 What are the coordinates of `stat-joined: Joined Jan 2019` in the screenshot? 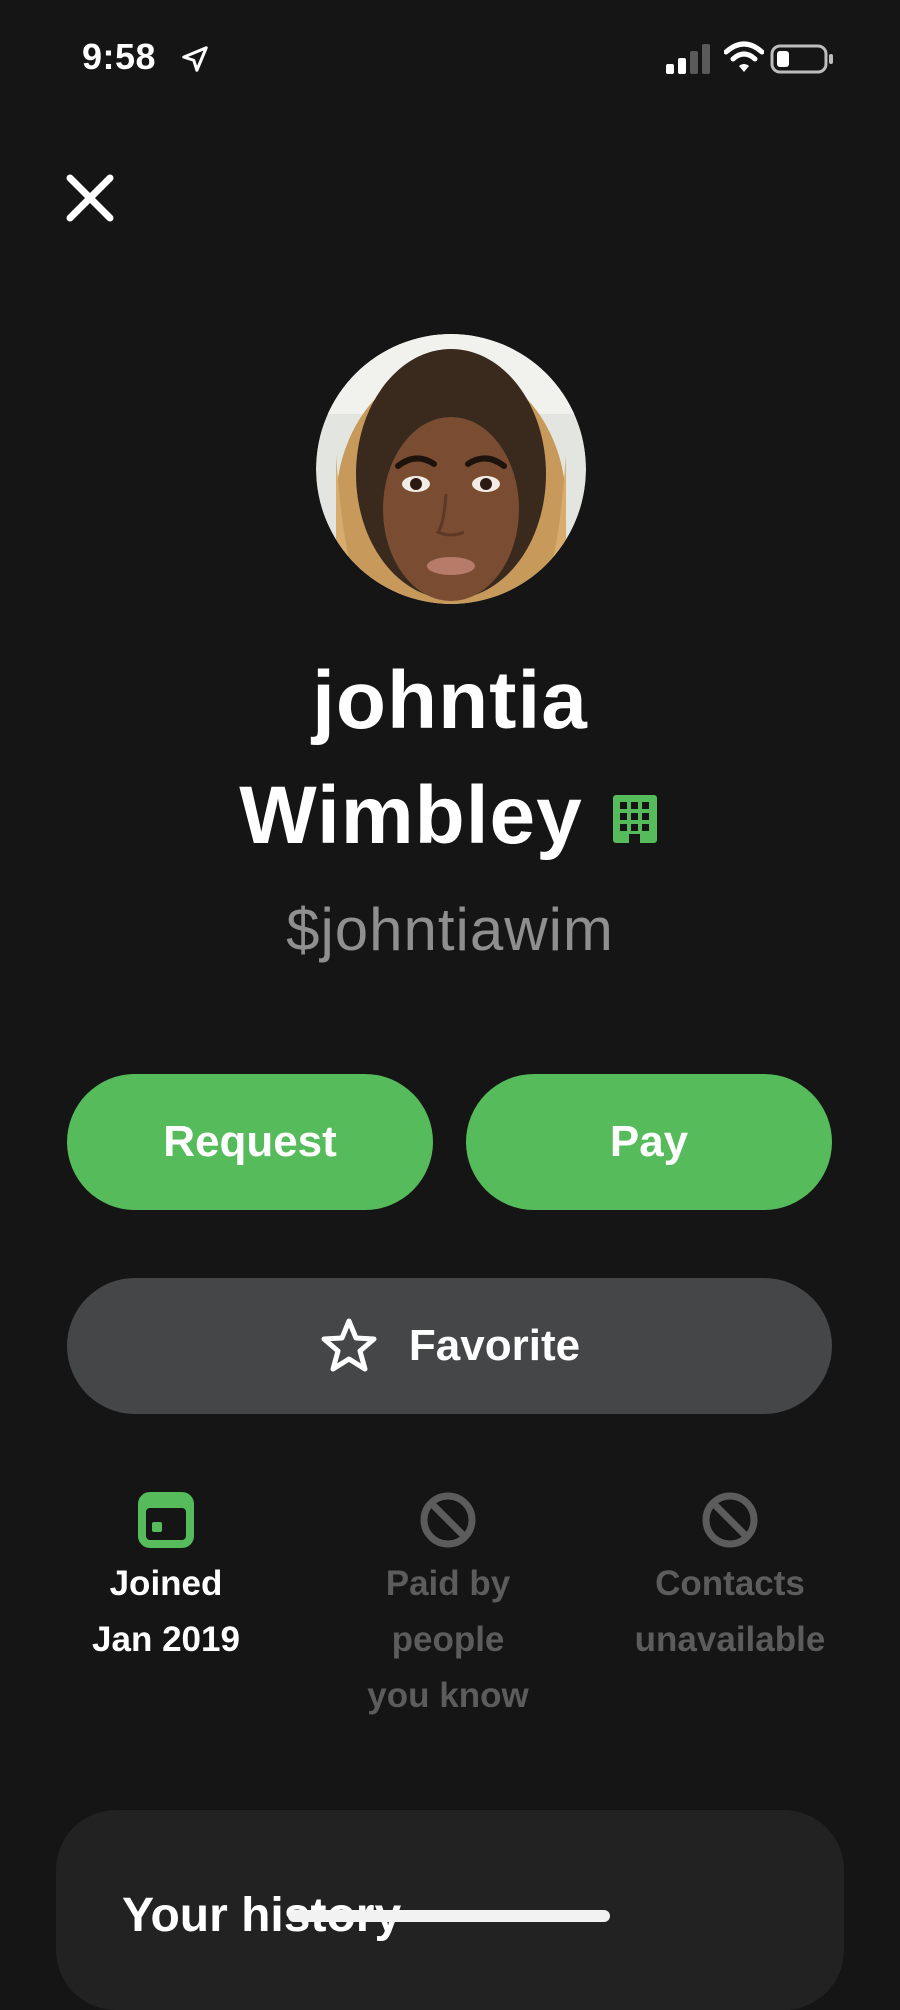 It's located at (166, 1579).